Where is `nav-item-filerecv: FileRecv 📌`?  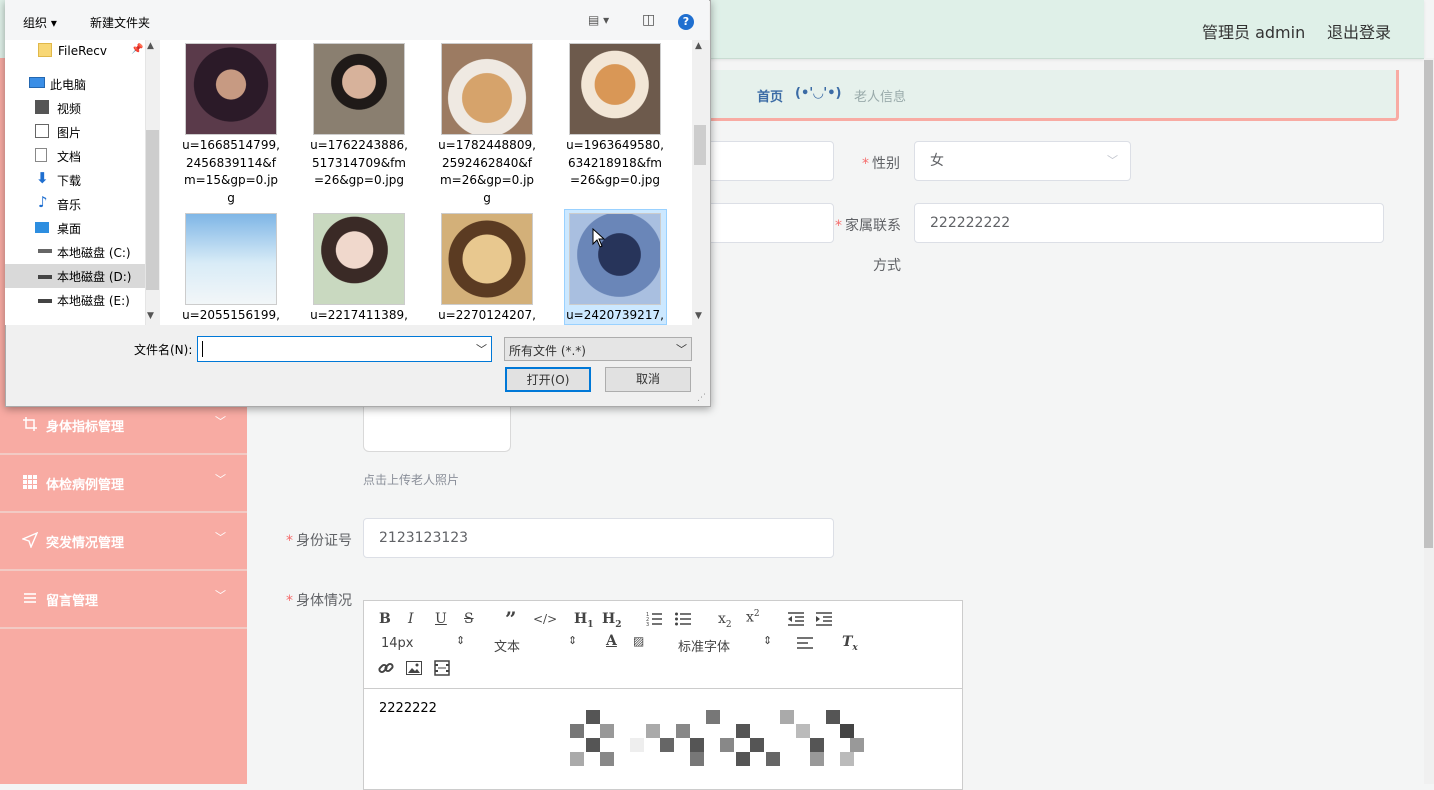
nav-item-filerecv: FileRecv 📌 is located at coordinates (75, 52).